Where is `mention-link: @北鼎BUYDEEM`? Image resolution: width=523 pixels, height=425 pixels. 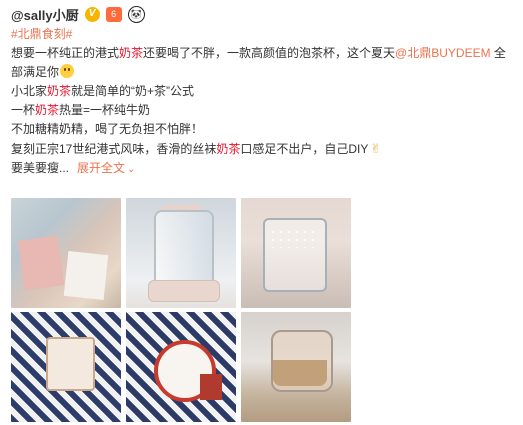 mention-link: @北鼎BUYDEEM is located at coordinates (443, 53).